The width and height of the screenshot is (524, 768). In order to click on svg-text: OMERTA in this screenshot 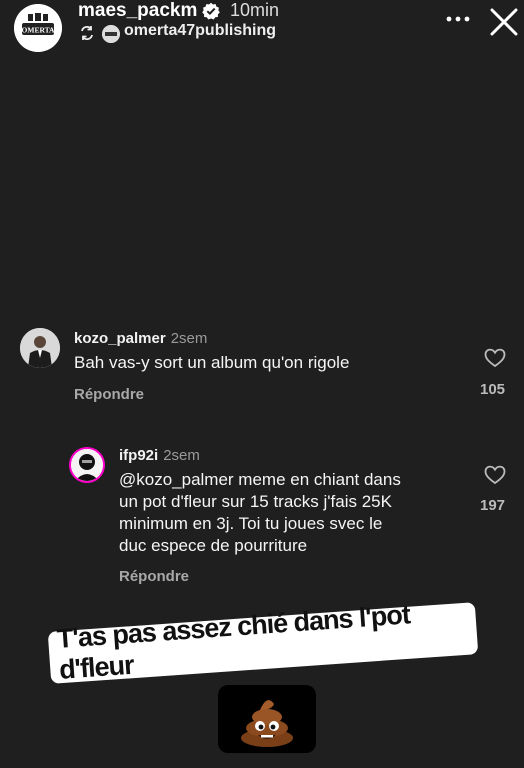, I will do `click(39, 30)`.